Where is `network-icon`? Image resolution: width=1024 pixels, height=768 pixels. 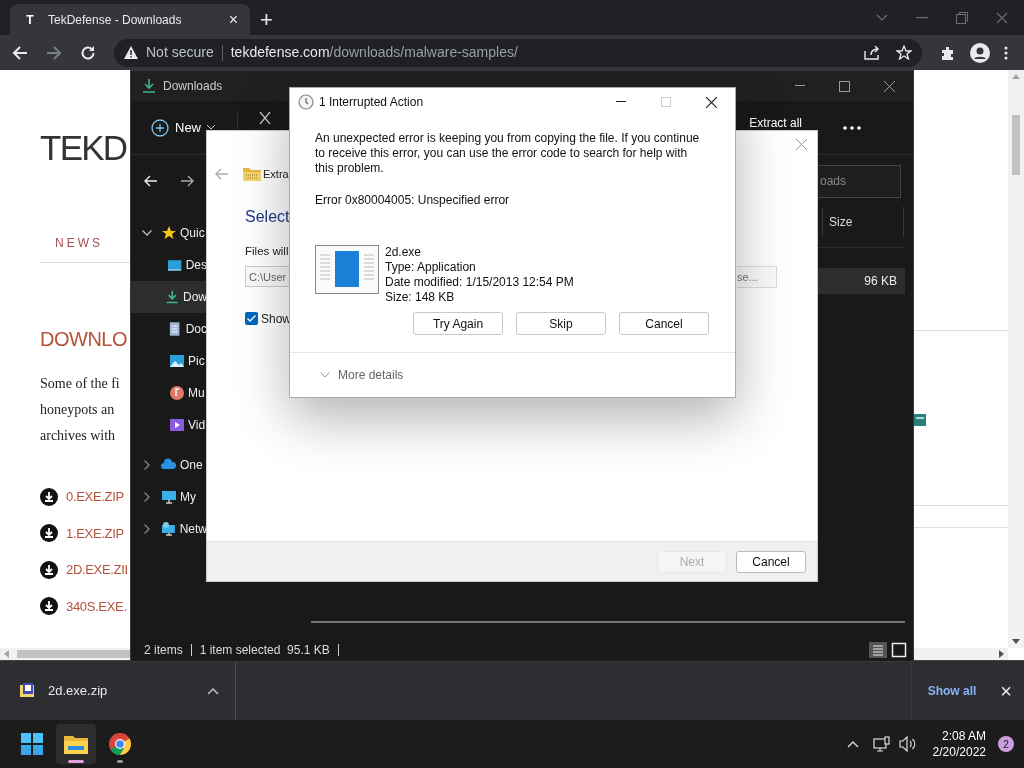 network-icon is located at coordinates (881, 744).